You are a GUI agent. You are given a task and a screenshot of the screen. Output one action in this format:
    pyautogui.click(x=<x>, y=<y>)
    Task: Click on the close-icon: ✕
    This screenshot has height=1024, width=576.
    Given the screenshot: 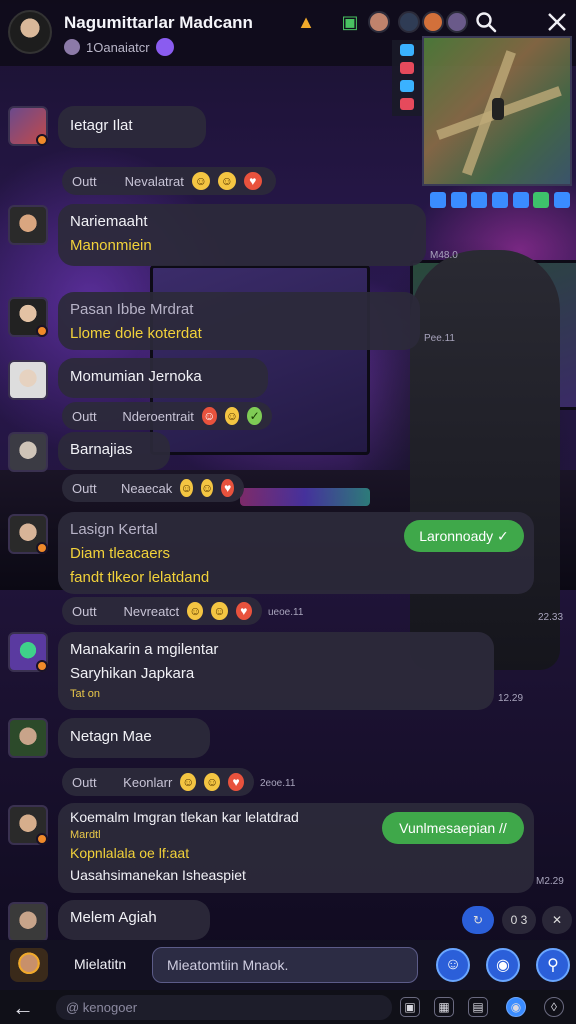 What is the action you would take?
    pyautogui.click(x=557, y=920)
    